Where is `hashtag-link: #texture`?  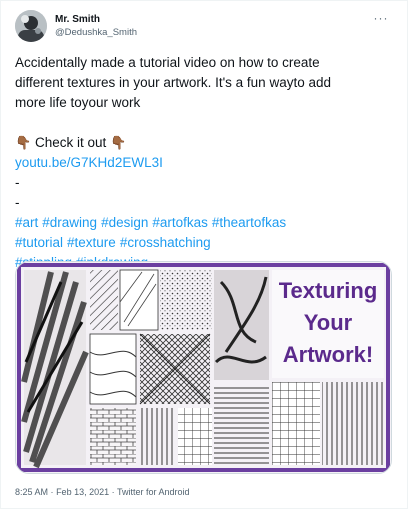
hashtag-link: #texture is located at coordinates (91, 242).